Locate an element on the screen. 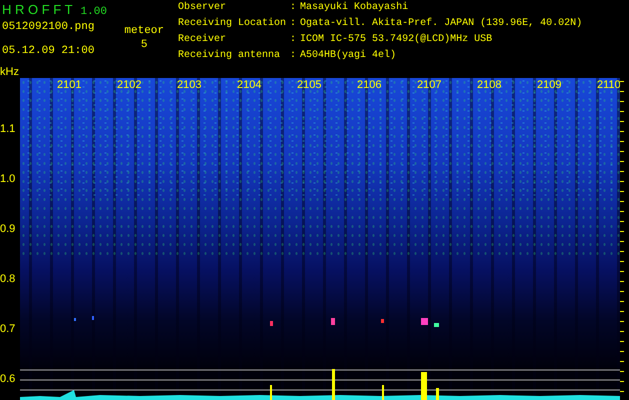  frequency-label: 1.0 is located at coordinates (8, 179).